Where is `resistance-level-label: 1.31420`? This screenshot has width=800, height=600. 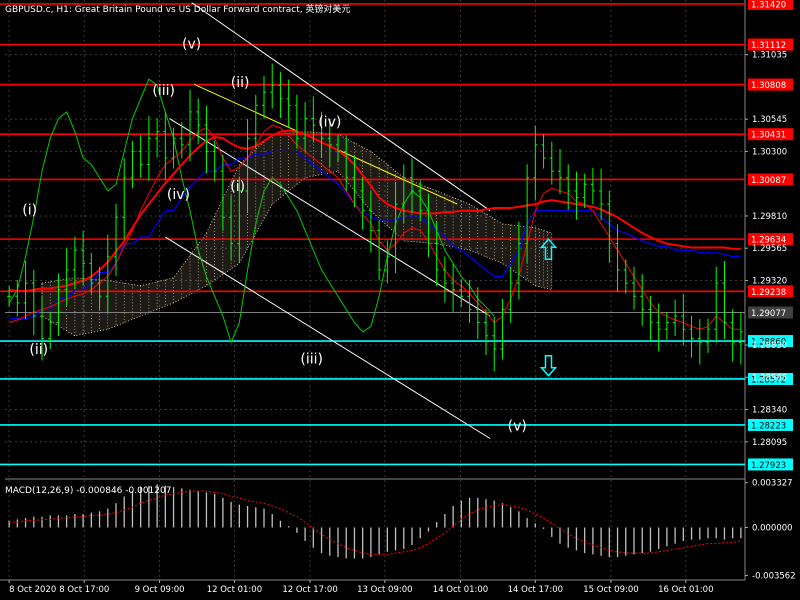 resistance-level-label: 1.31420 is located at coordinates (768, 5).